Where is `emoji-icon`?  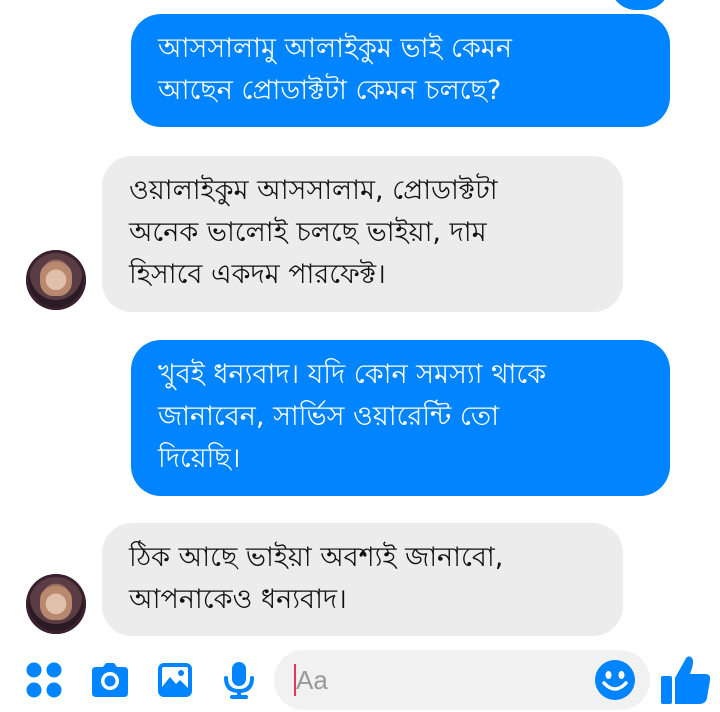
emoji-icon is located at coordinates (615, 680).